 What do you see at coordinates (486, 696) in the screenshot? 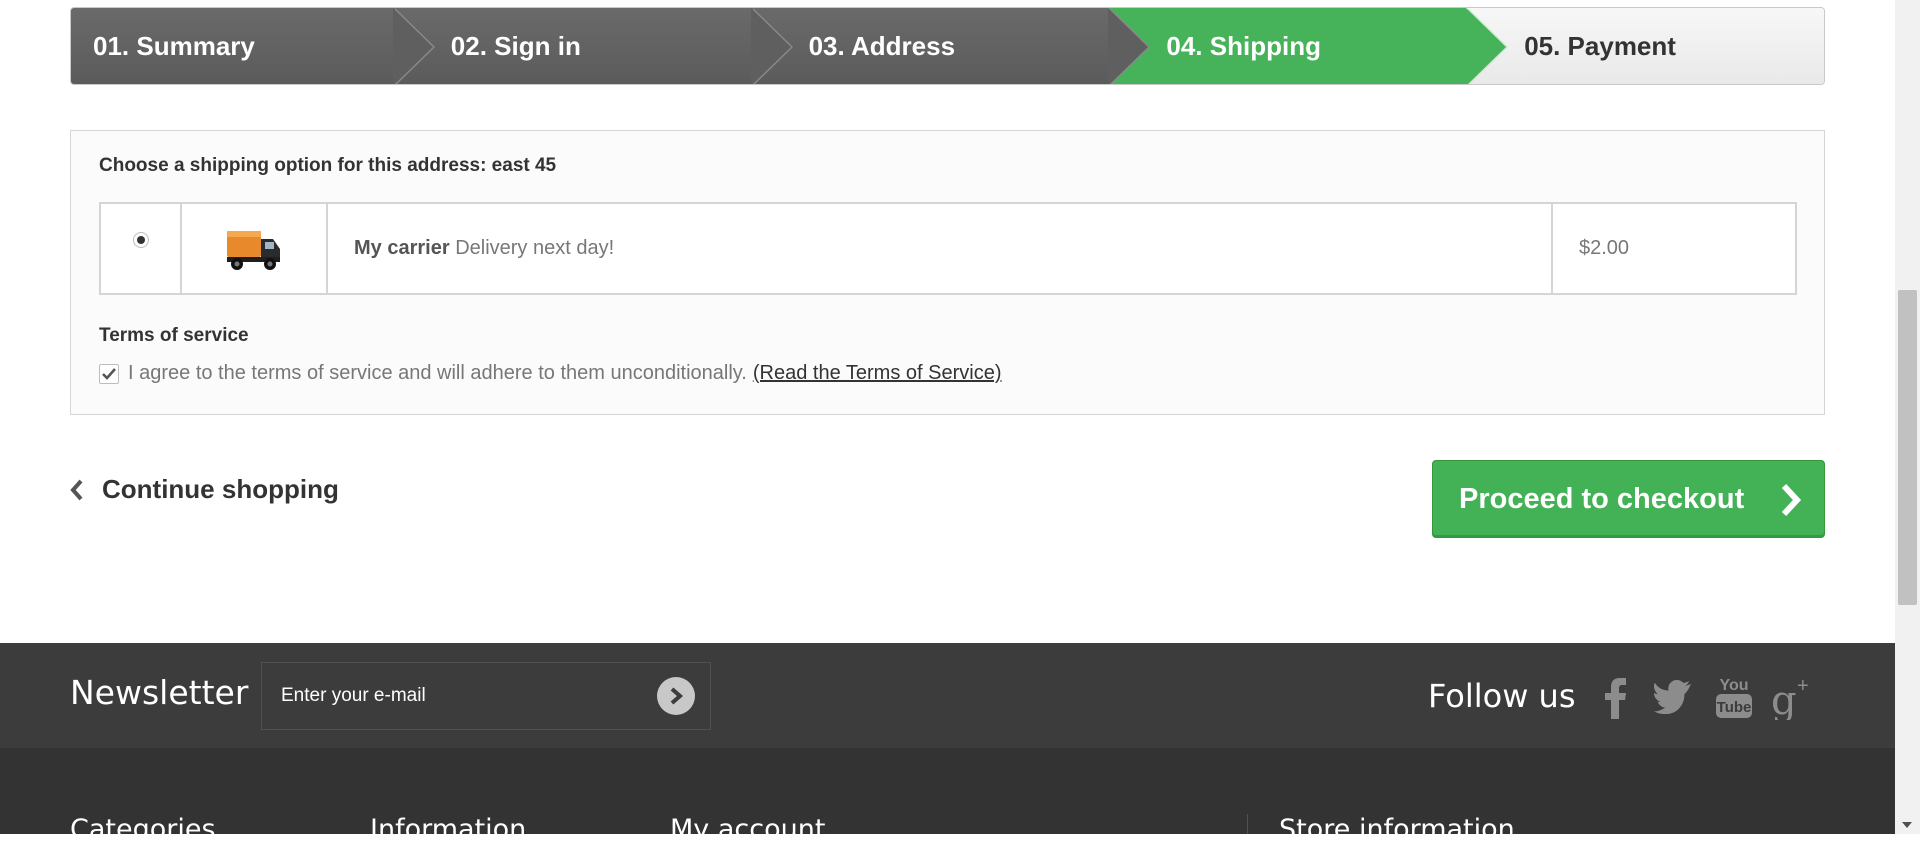
I see `newsletter-email-input: Enter your e-mail` at bounding box center [486, 696].